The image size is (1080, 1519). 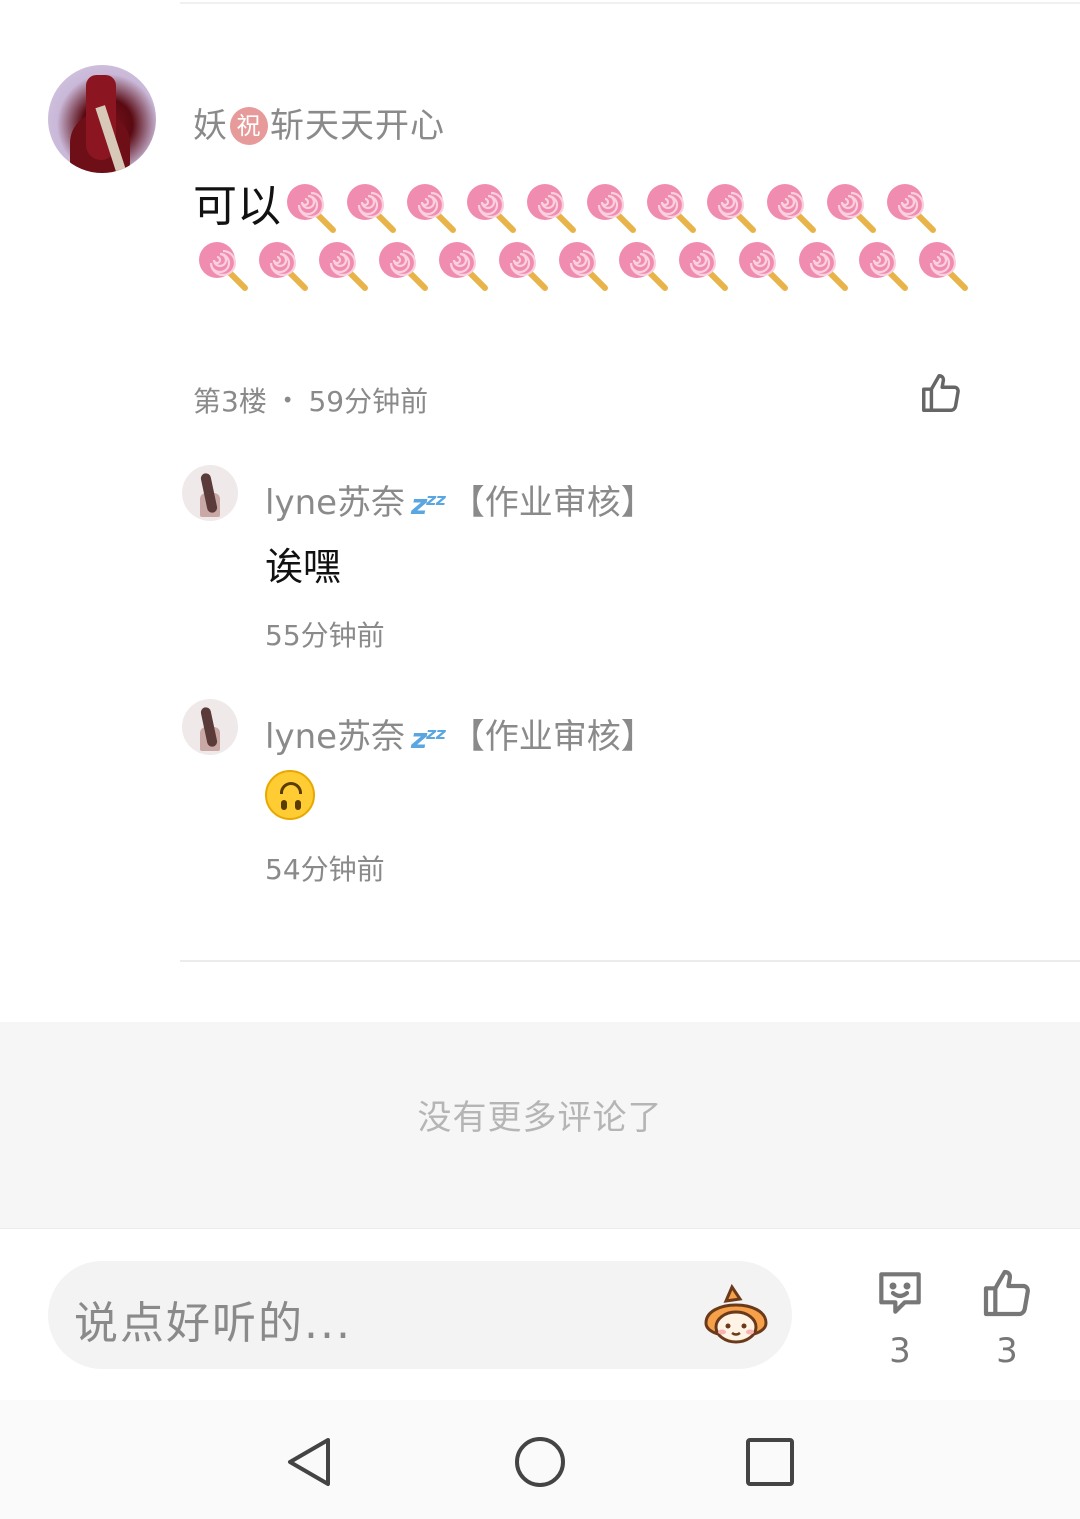 What do you see at coordinates (1007, 1351) in the screenshot?
I see `like-count: 3` at bounding box center [1007, 1351].